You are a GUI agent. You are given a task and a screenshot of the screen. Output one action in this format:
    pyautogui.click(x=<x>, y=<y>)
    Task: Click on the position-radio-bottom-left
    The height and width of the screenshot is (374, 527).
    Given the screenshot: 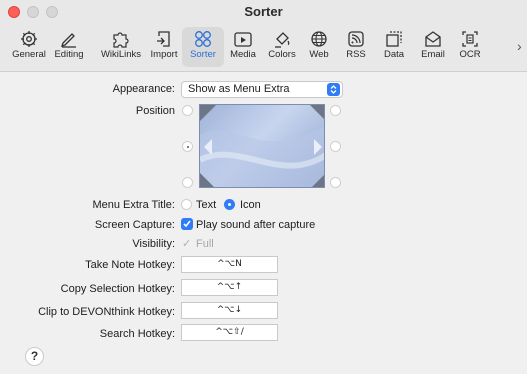 What is the action you would take?
    pyautogui.click(x=187, y=182)
    